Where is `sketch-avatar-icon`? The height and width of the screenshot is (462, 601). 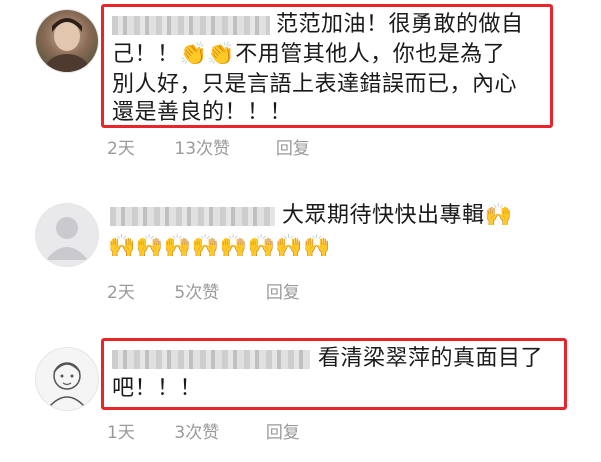
sketch-avatar-icon is located at coordinates (67, 384).